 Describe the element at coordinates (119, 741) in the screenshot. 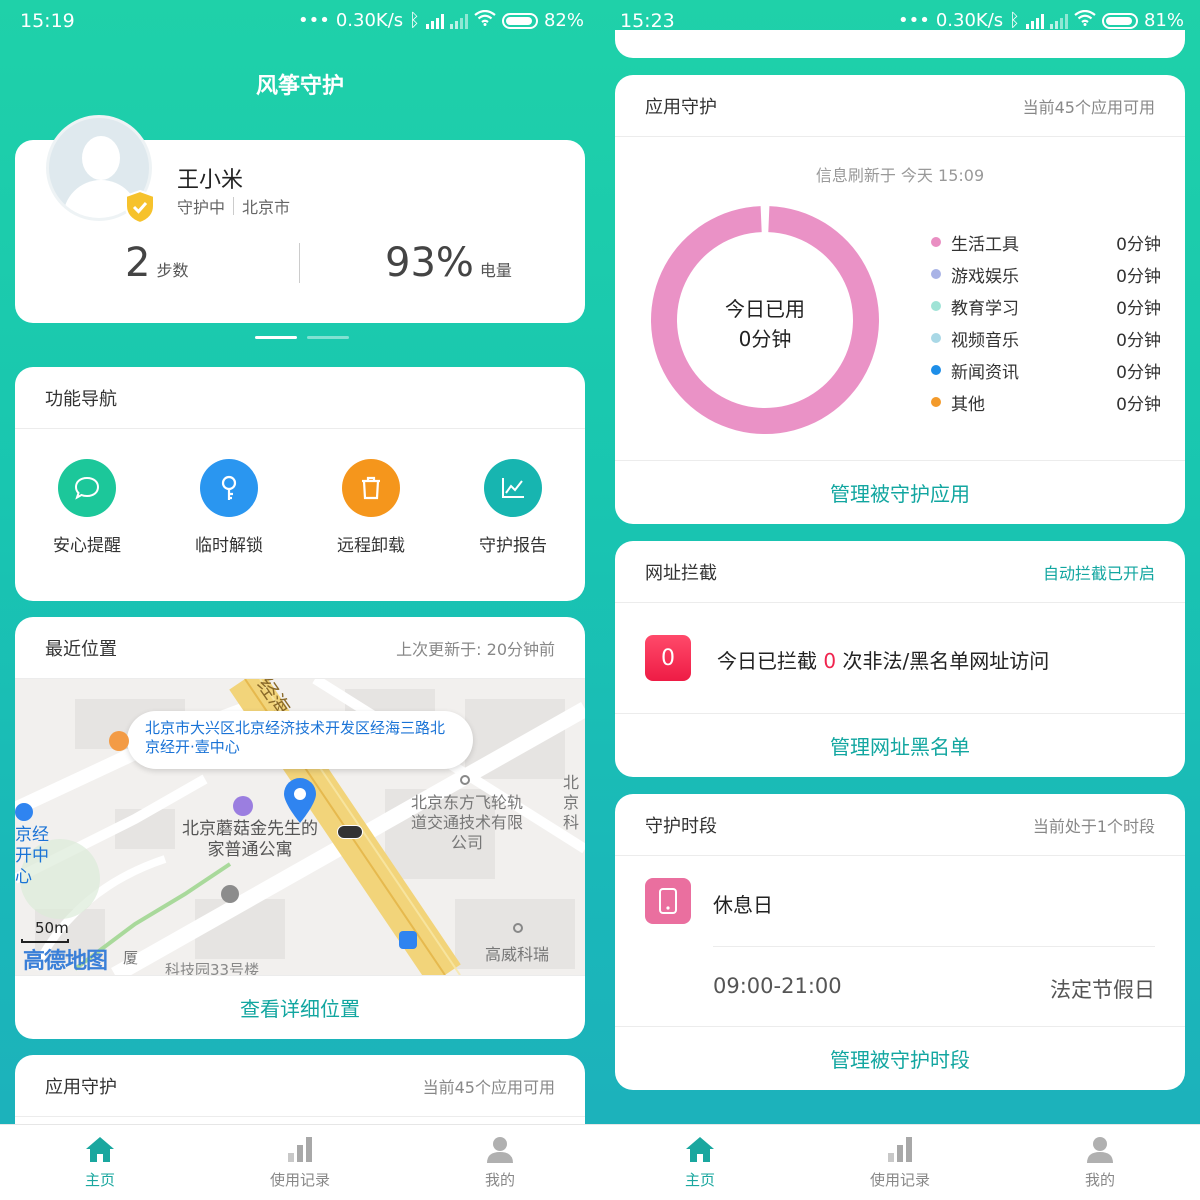

I see `restaurant-poi-icon` at that location.